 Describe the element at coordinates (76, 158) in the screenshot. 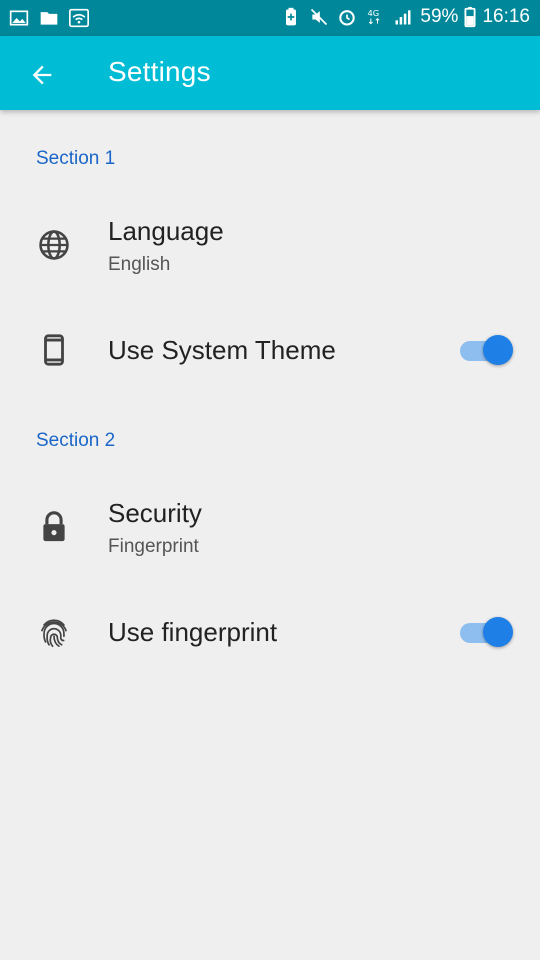

I see `section-header-1: Section 1` at that location.